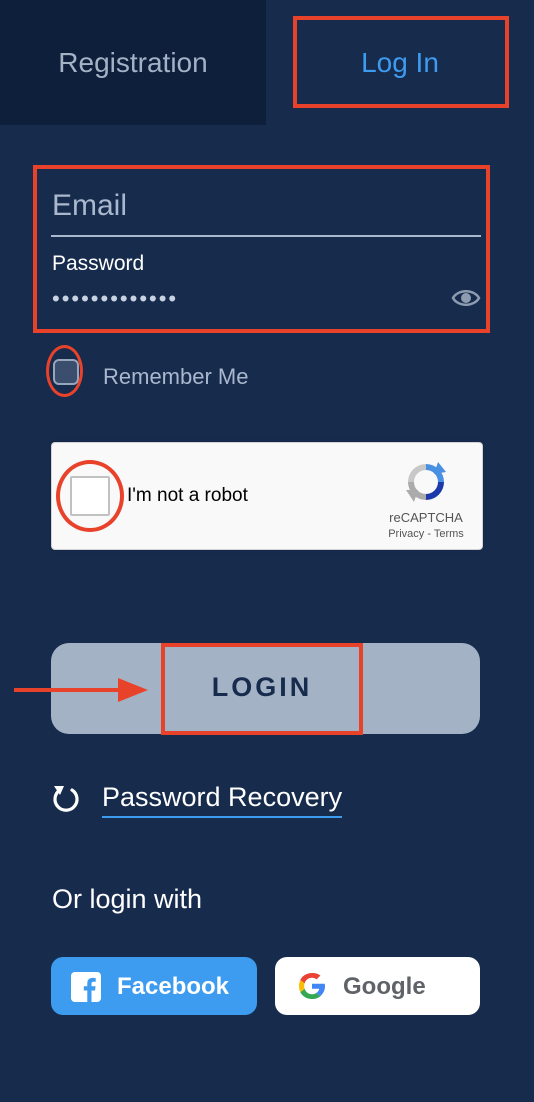  What do you see at coordinates (466, 298) in the screenshot?
I see `eye-icon` at bounding box center [466, 298].